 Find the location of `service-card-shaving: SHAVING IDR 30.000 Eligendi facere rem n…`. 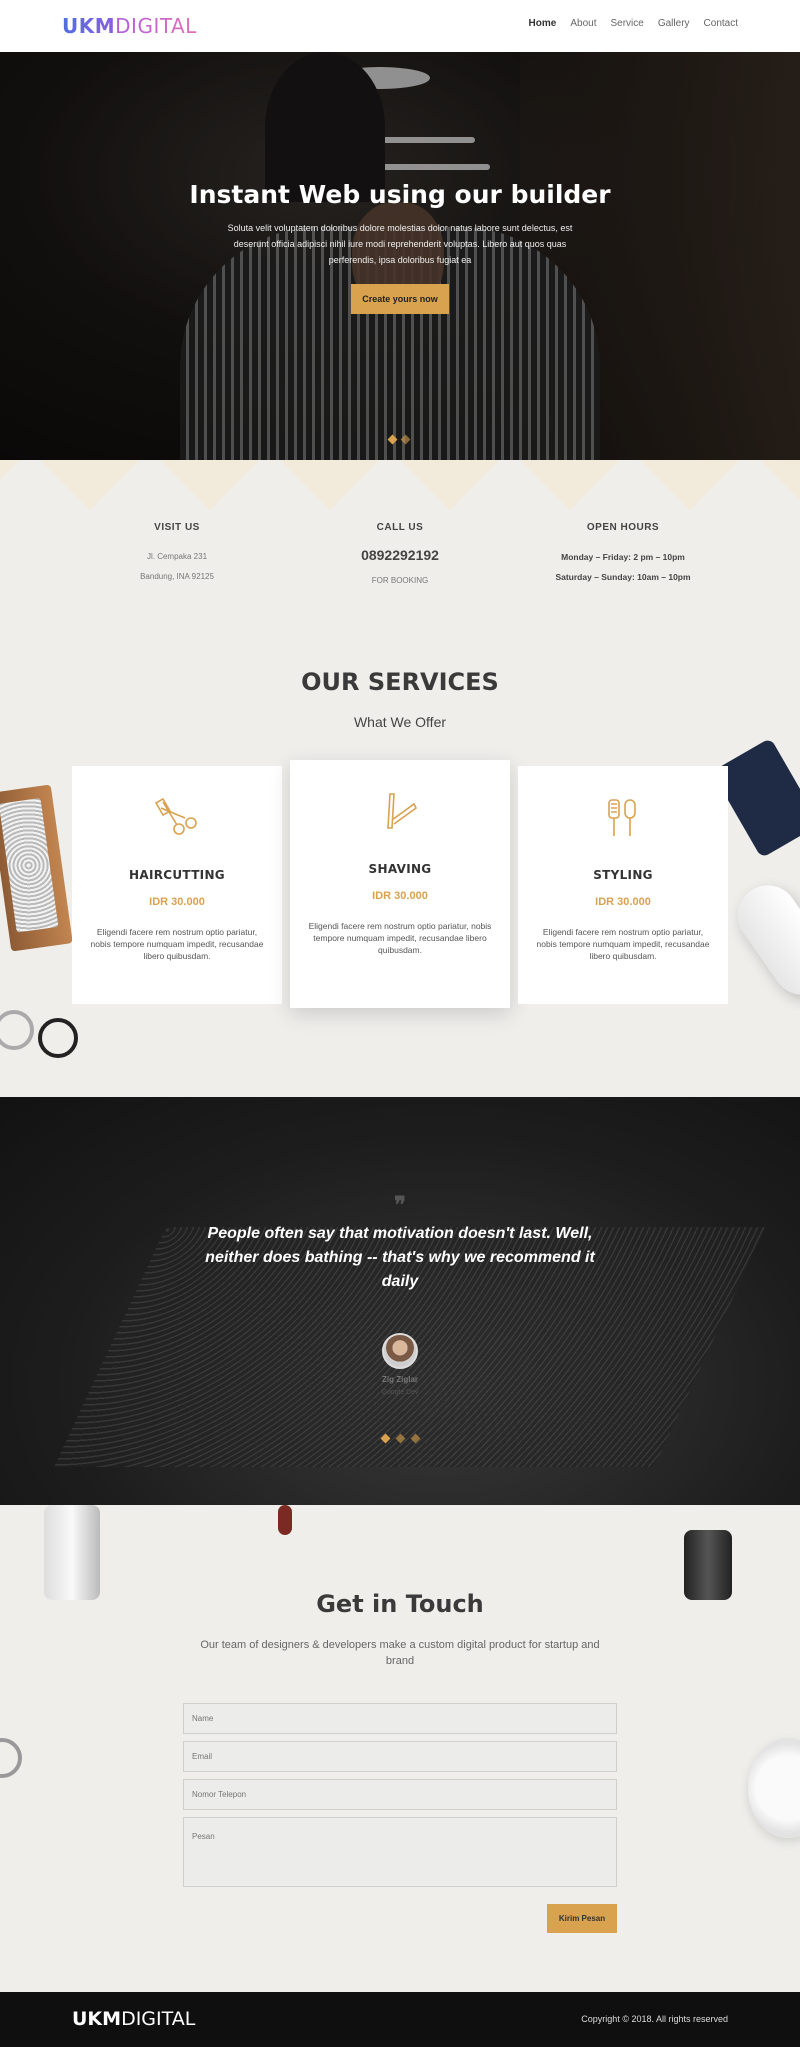

service-card-shaving: SHAVING IDR 30.000 Eligendi facere rem n… is located at coordinates (400, 884).